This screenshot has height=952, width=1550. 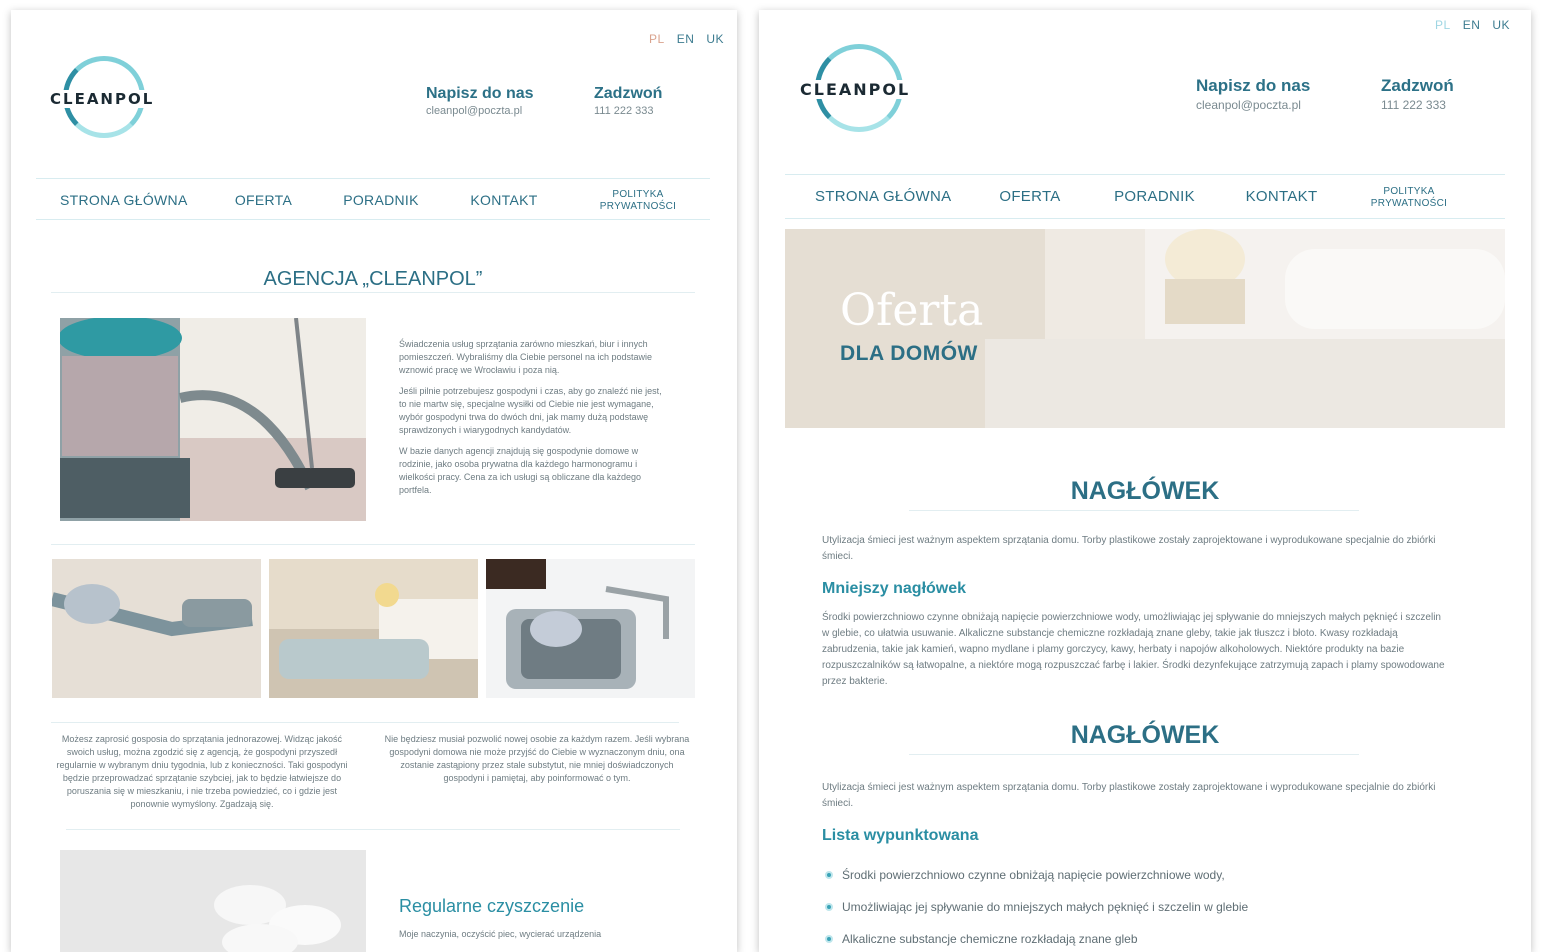 What do you see at coordinates (373, 628) in the screenshot?
I see `bedroom-image` at bounding box center [373, 628].